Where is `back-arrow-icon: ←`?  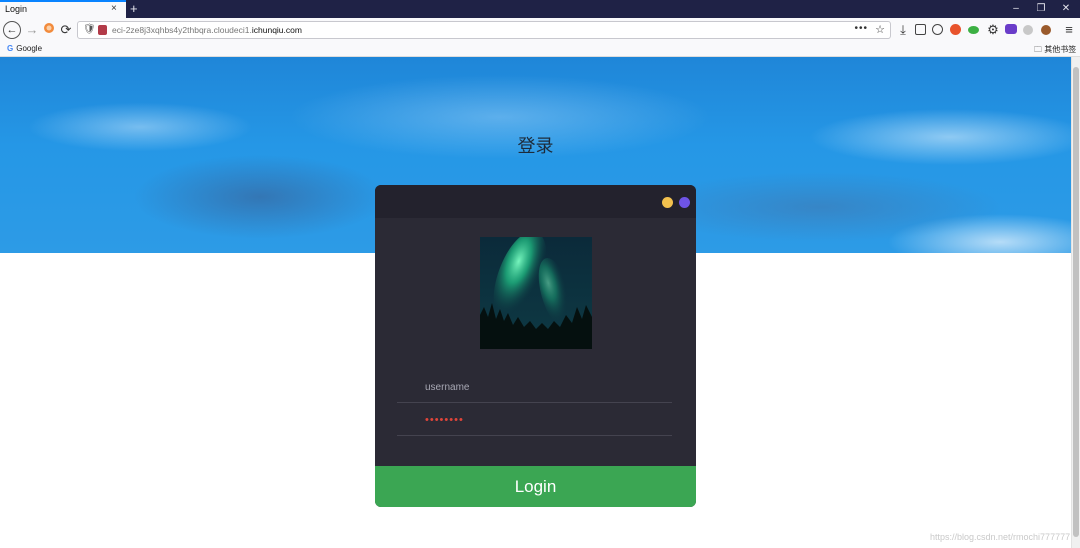
back-arrow-icon: ← is located at coordinates (12, 30).